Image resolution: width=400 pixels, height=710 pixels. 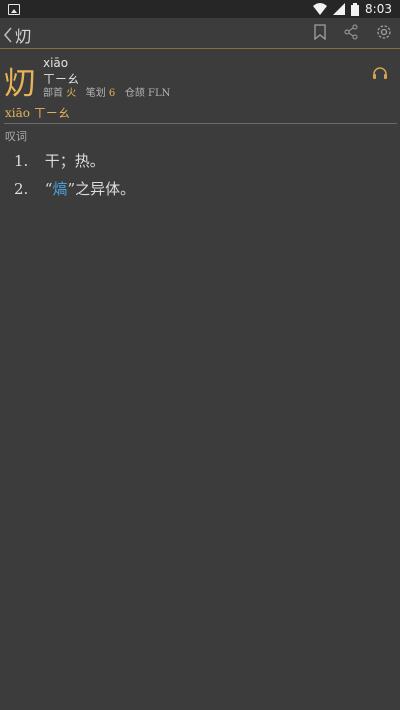 I want to click on page-title: 灱, so click(x=23, y=36).